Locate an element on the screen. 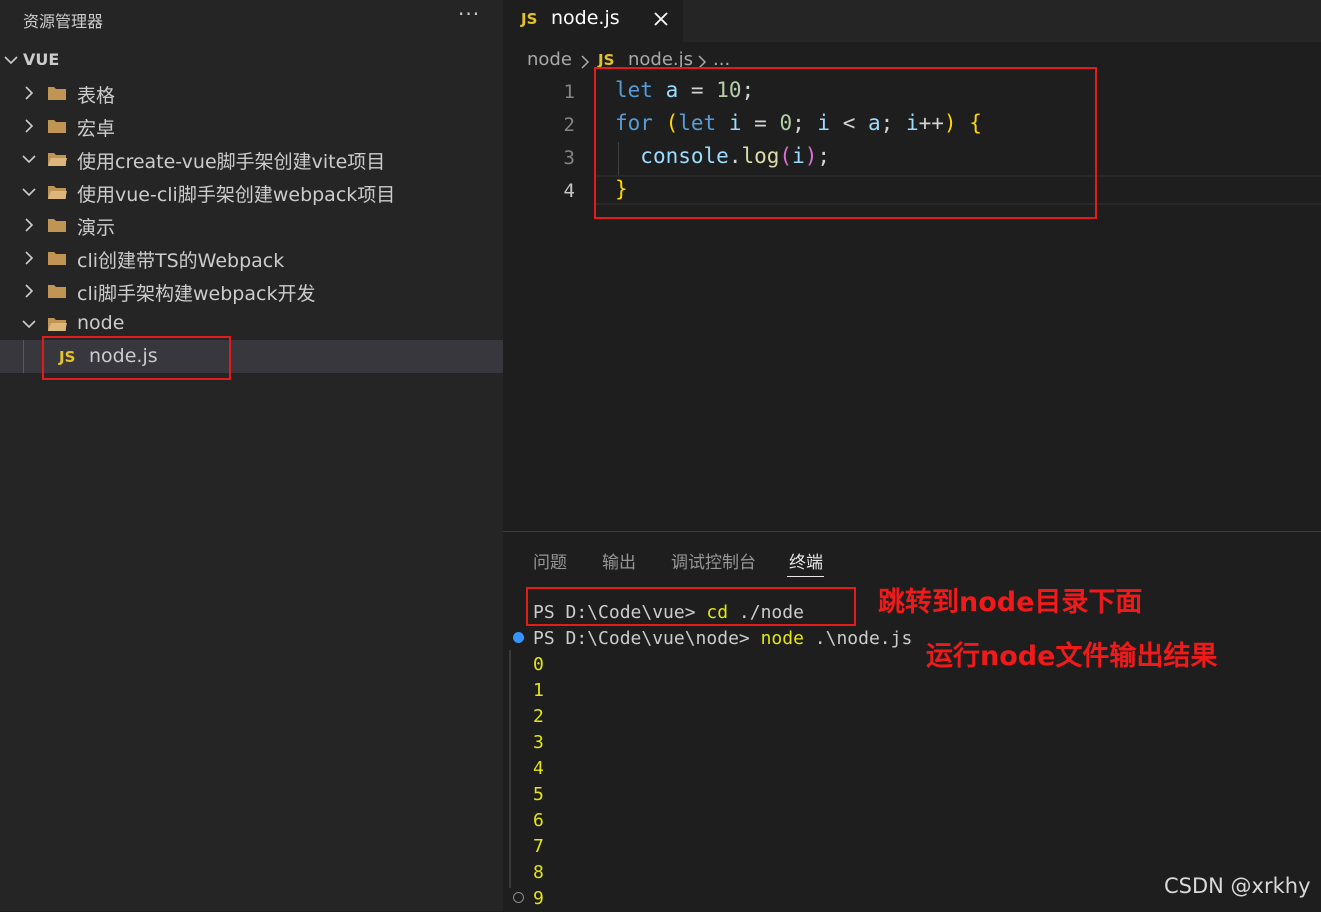 This screenshot has width=1321, height=912. workspace-root: VUE is located at coordinates (251, 60).